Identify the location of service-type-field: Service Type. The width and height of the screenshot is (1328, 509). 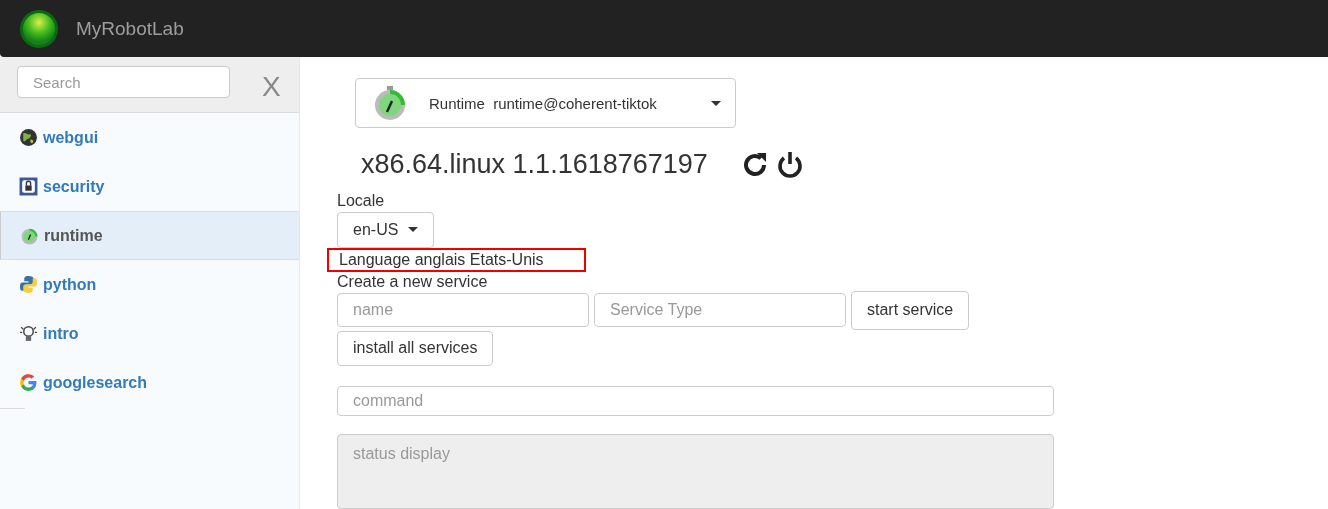
(720, 309).